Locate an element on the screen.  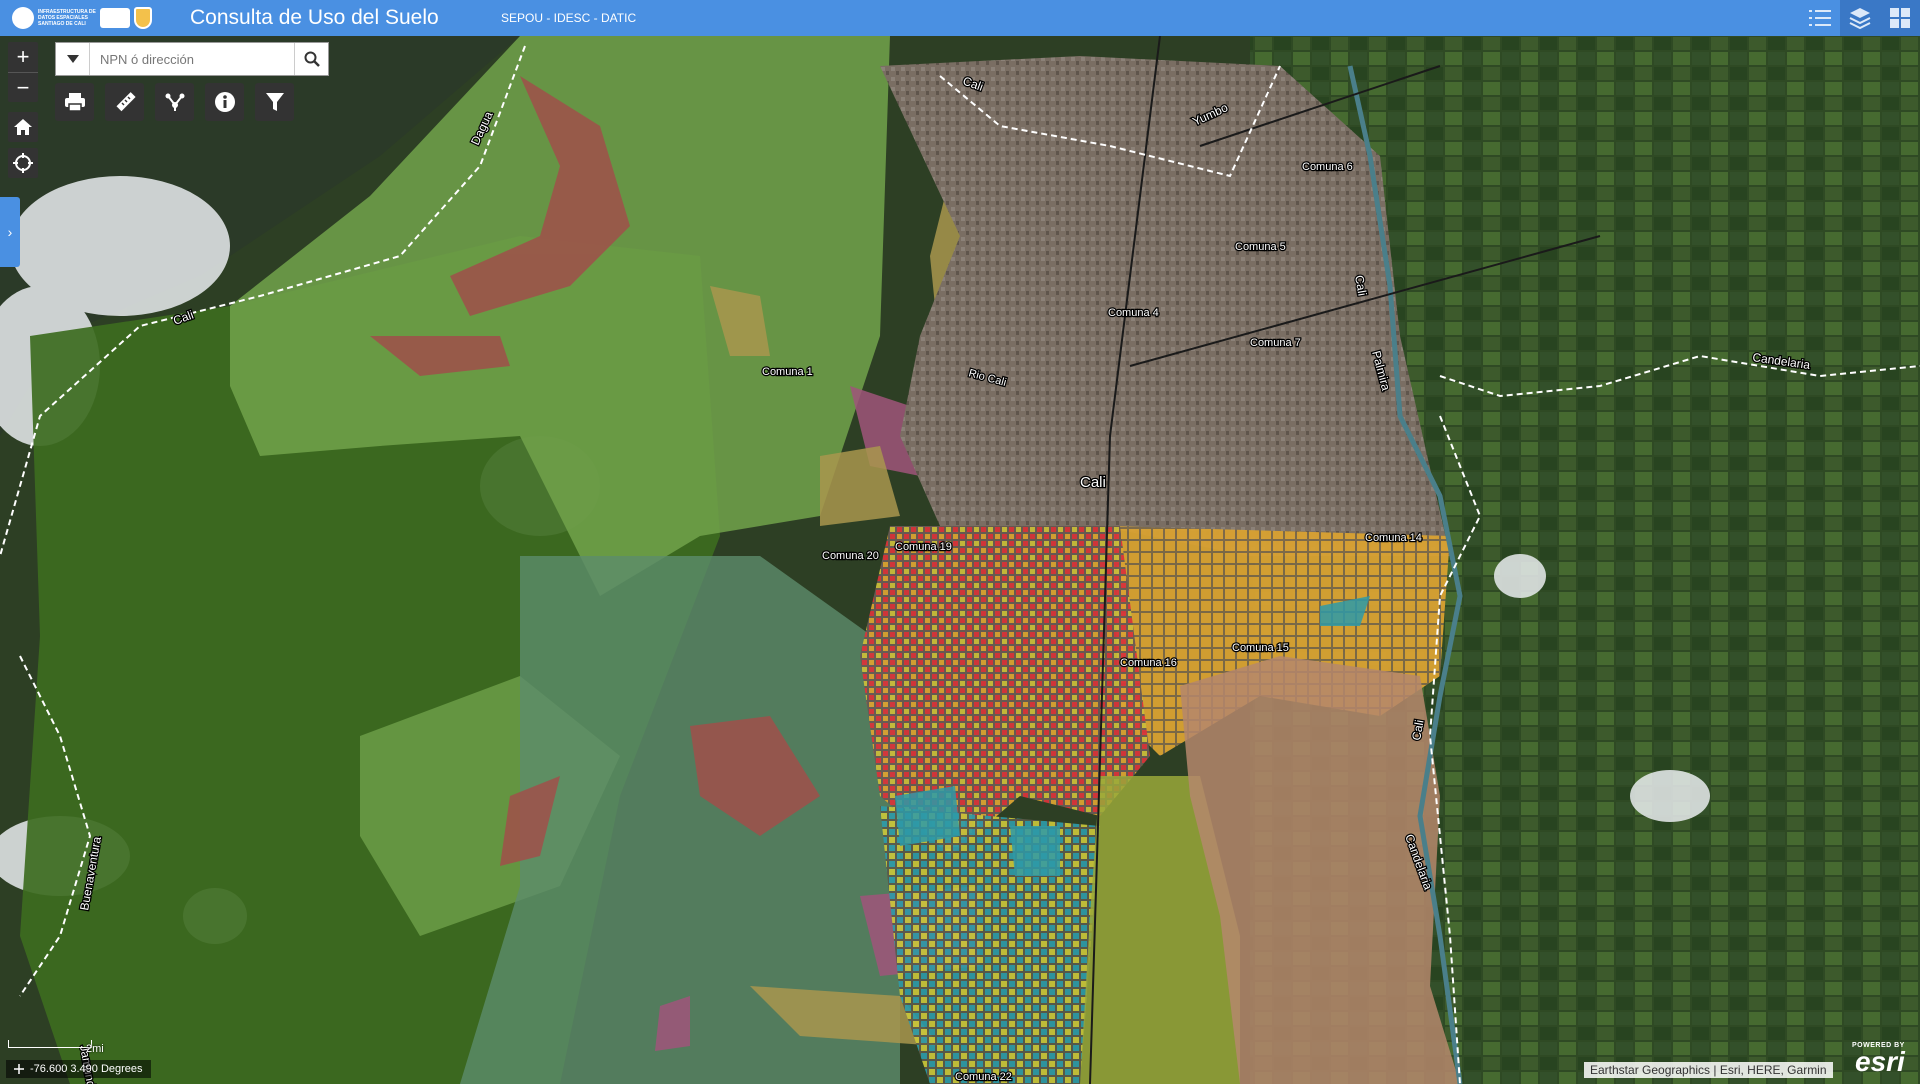
locate-icon is located at coordinates (23, 163).